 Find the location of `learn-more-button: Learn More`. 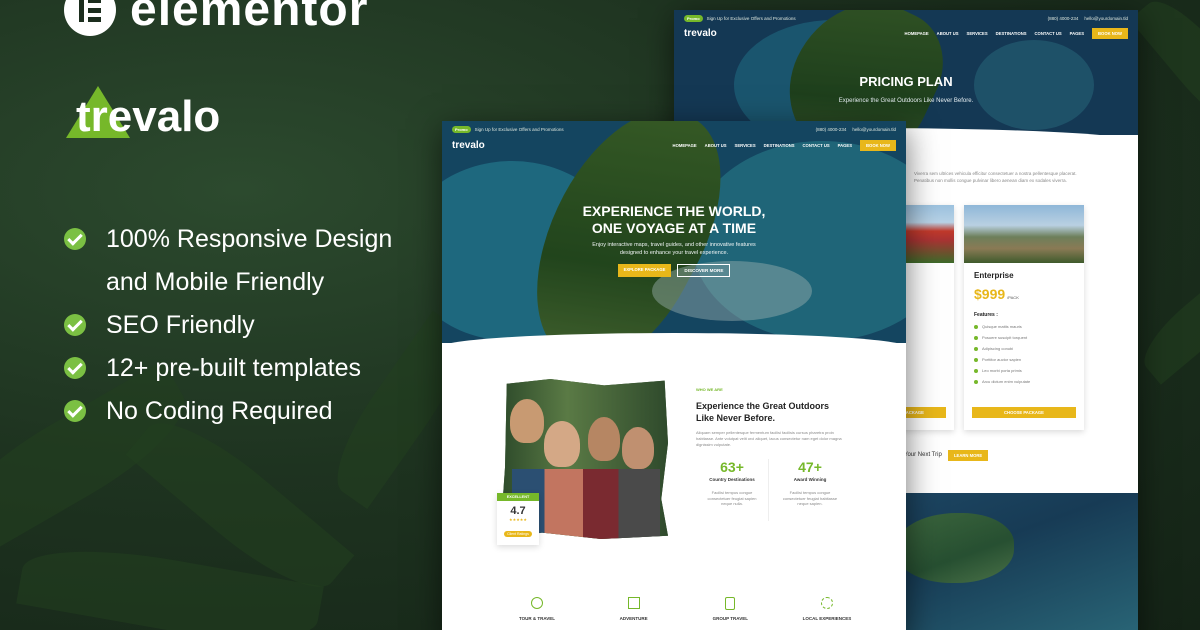

learn-more-button: Learn More is located at coordinates (968, 455).